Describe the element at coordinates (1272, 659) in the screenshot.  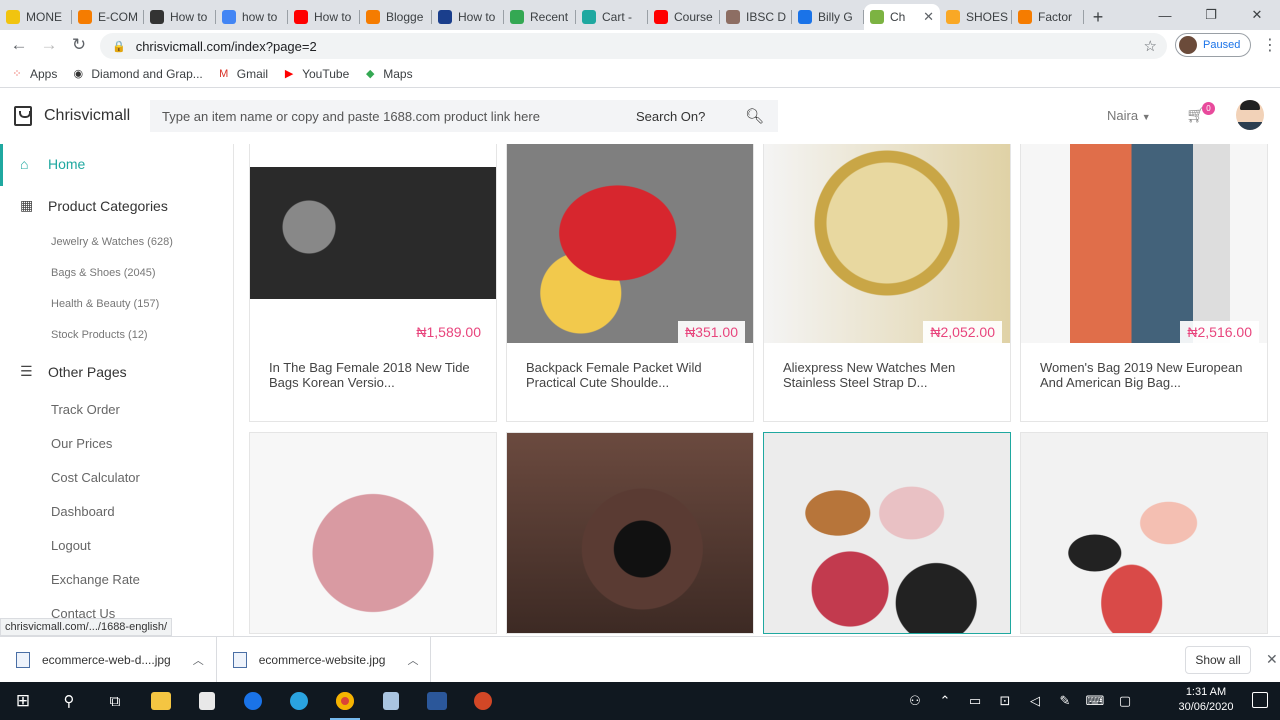
I see `close-download-bar-icon: ✕` at that location.